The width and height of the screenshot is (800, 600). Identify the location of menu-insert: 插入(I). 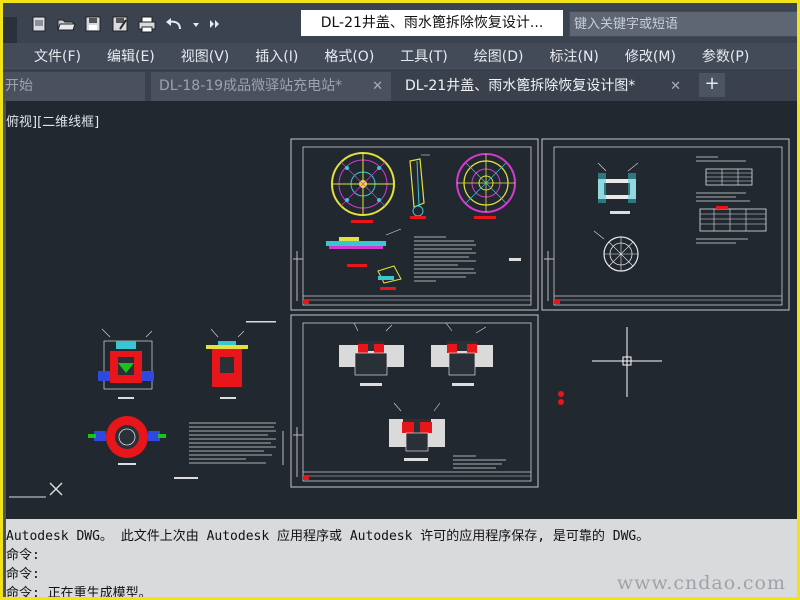
(276, 56).